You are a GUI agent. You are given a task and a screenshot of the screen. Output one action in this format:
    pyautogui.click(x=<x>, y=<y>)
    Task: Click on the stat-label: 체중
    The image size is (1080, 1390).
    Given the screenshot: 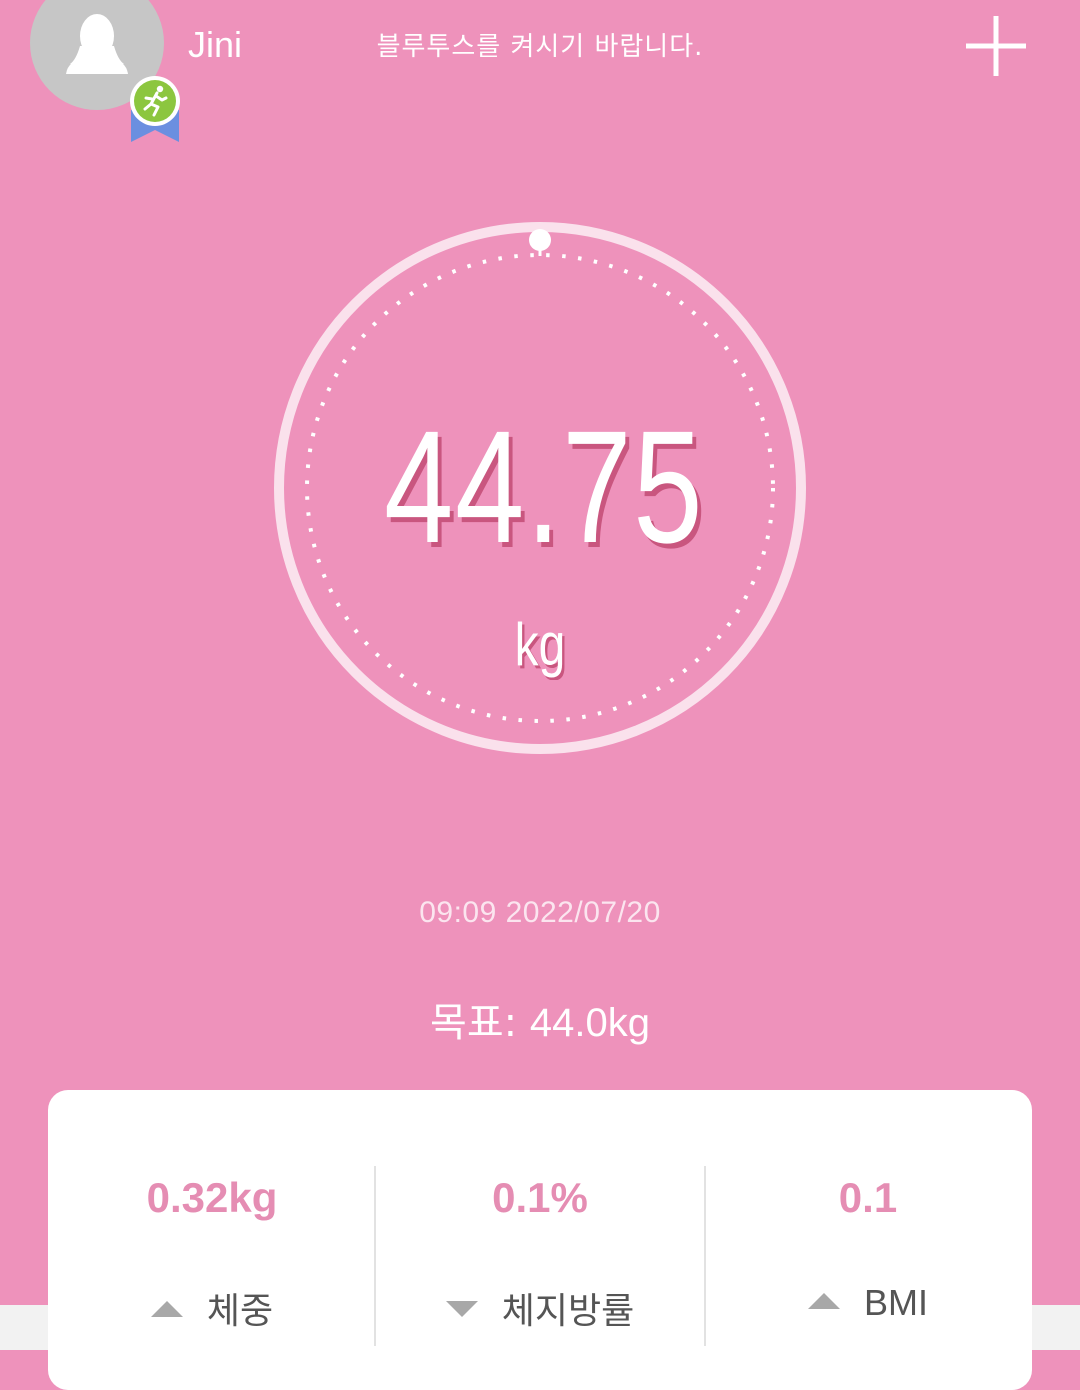 What is the action you would take?
    pyautogui.click(x=240, y=1311)
    